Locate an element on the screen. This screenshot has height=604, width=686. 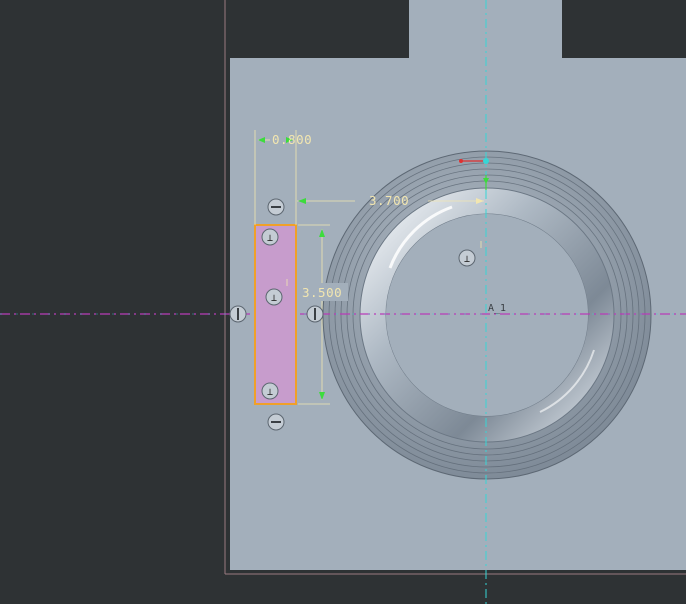
dimension-offset-value: 3.700 is located at coordinates (389, 200).